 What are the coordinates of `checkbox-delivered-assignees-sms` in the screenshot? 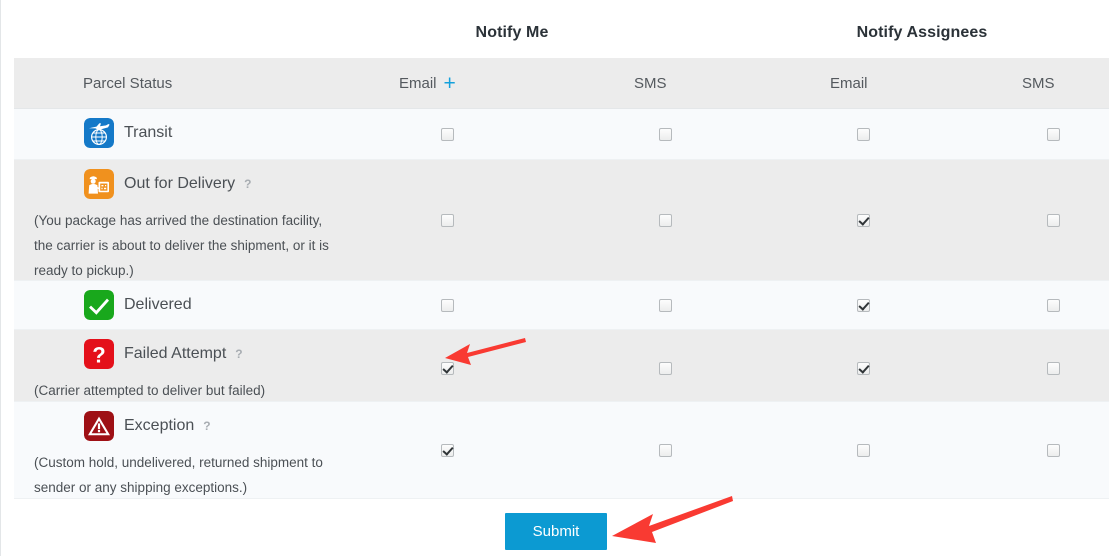 It's located at (1053, 305).